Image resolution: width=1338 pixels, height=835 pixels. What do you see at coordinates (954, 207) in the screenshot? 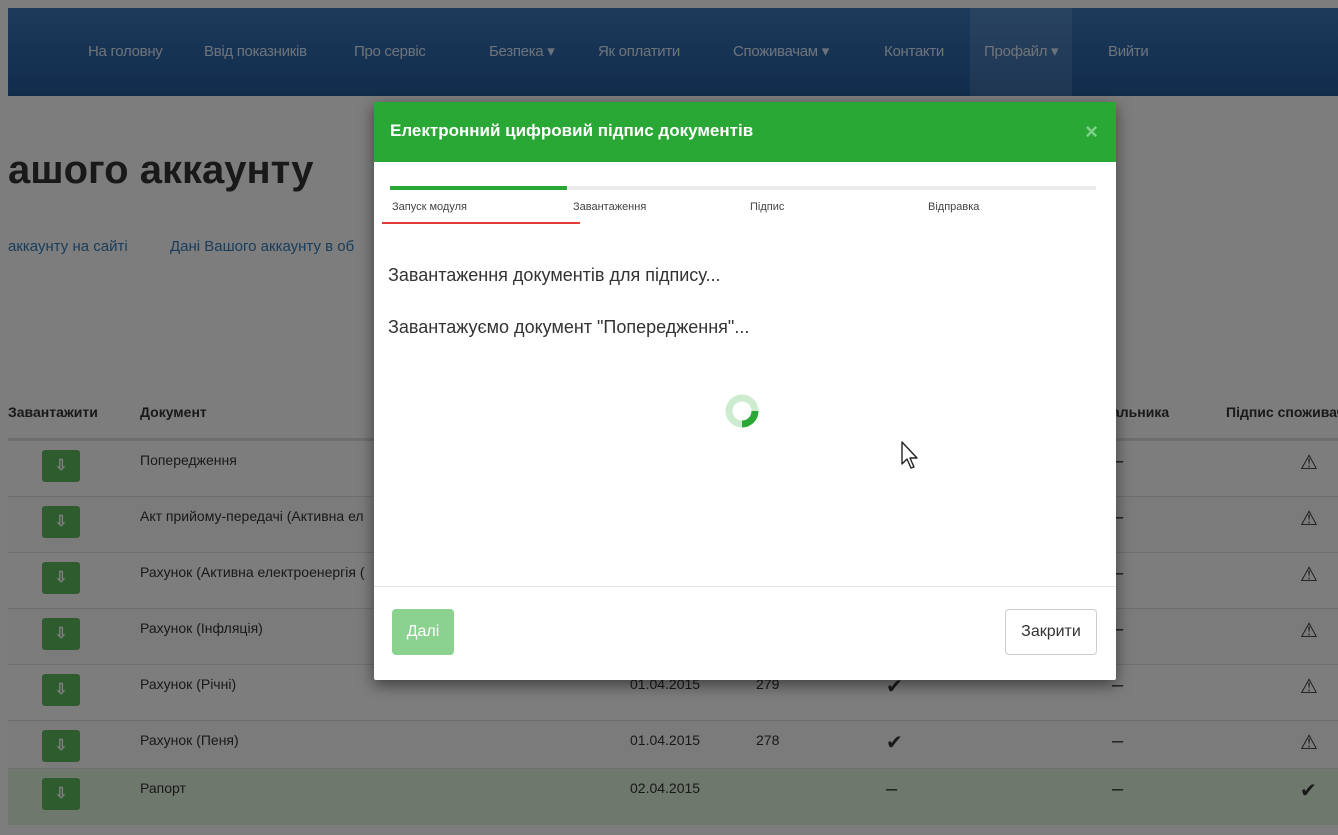
I see `step-sending: Відправка` at bounding box center [954, 207].